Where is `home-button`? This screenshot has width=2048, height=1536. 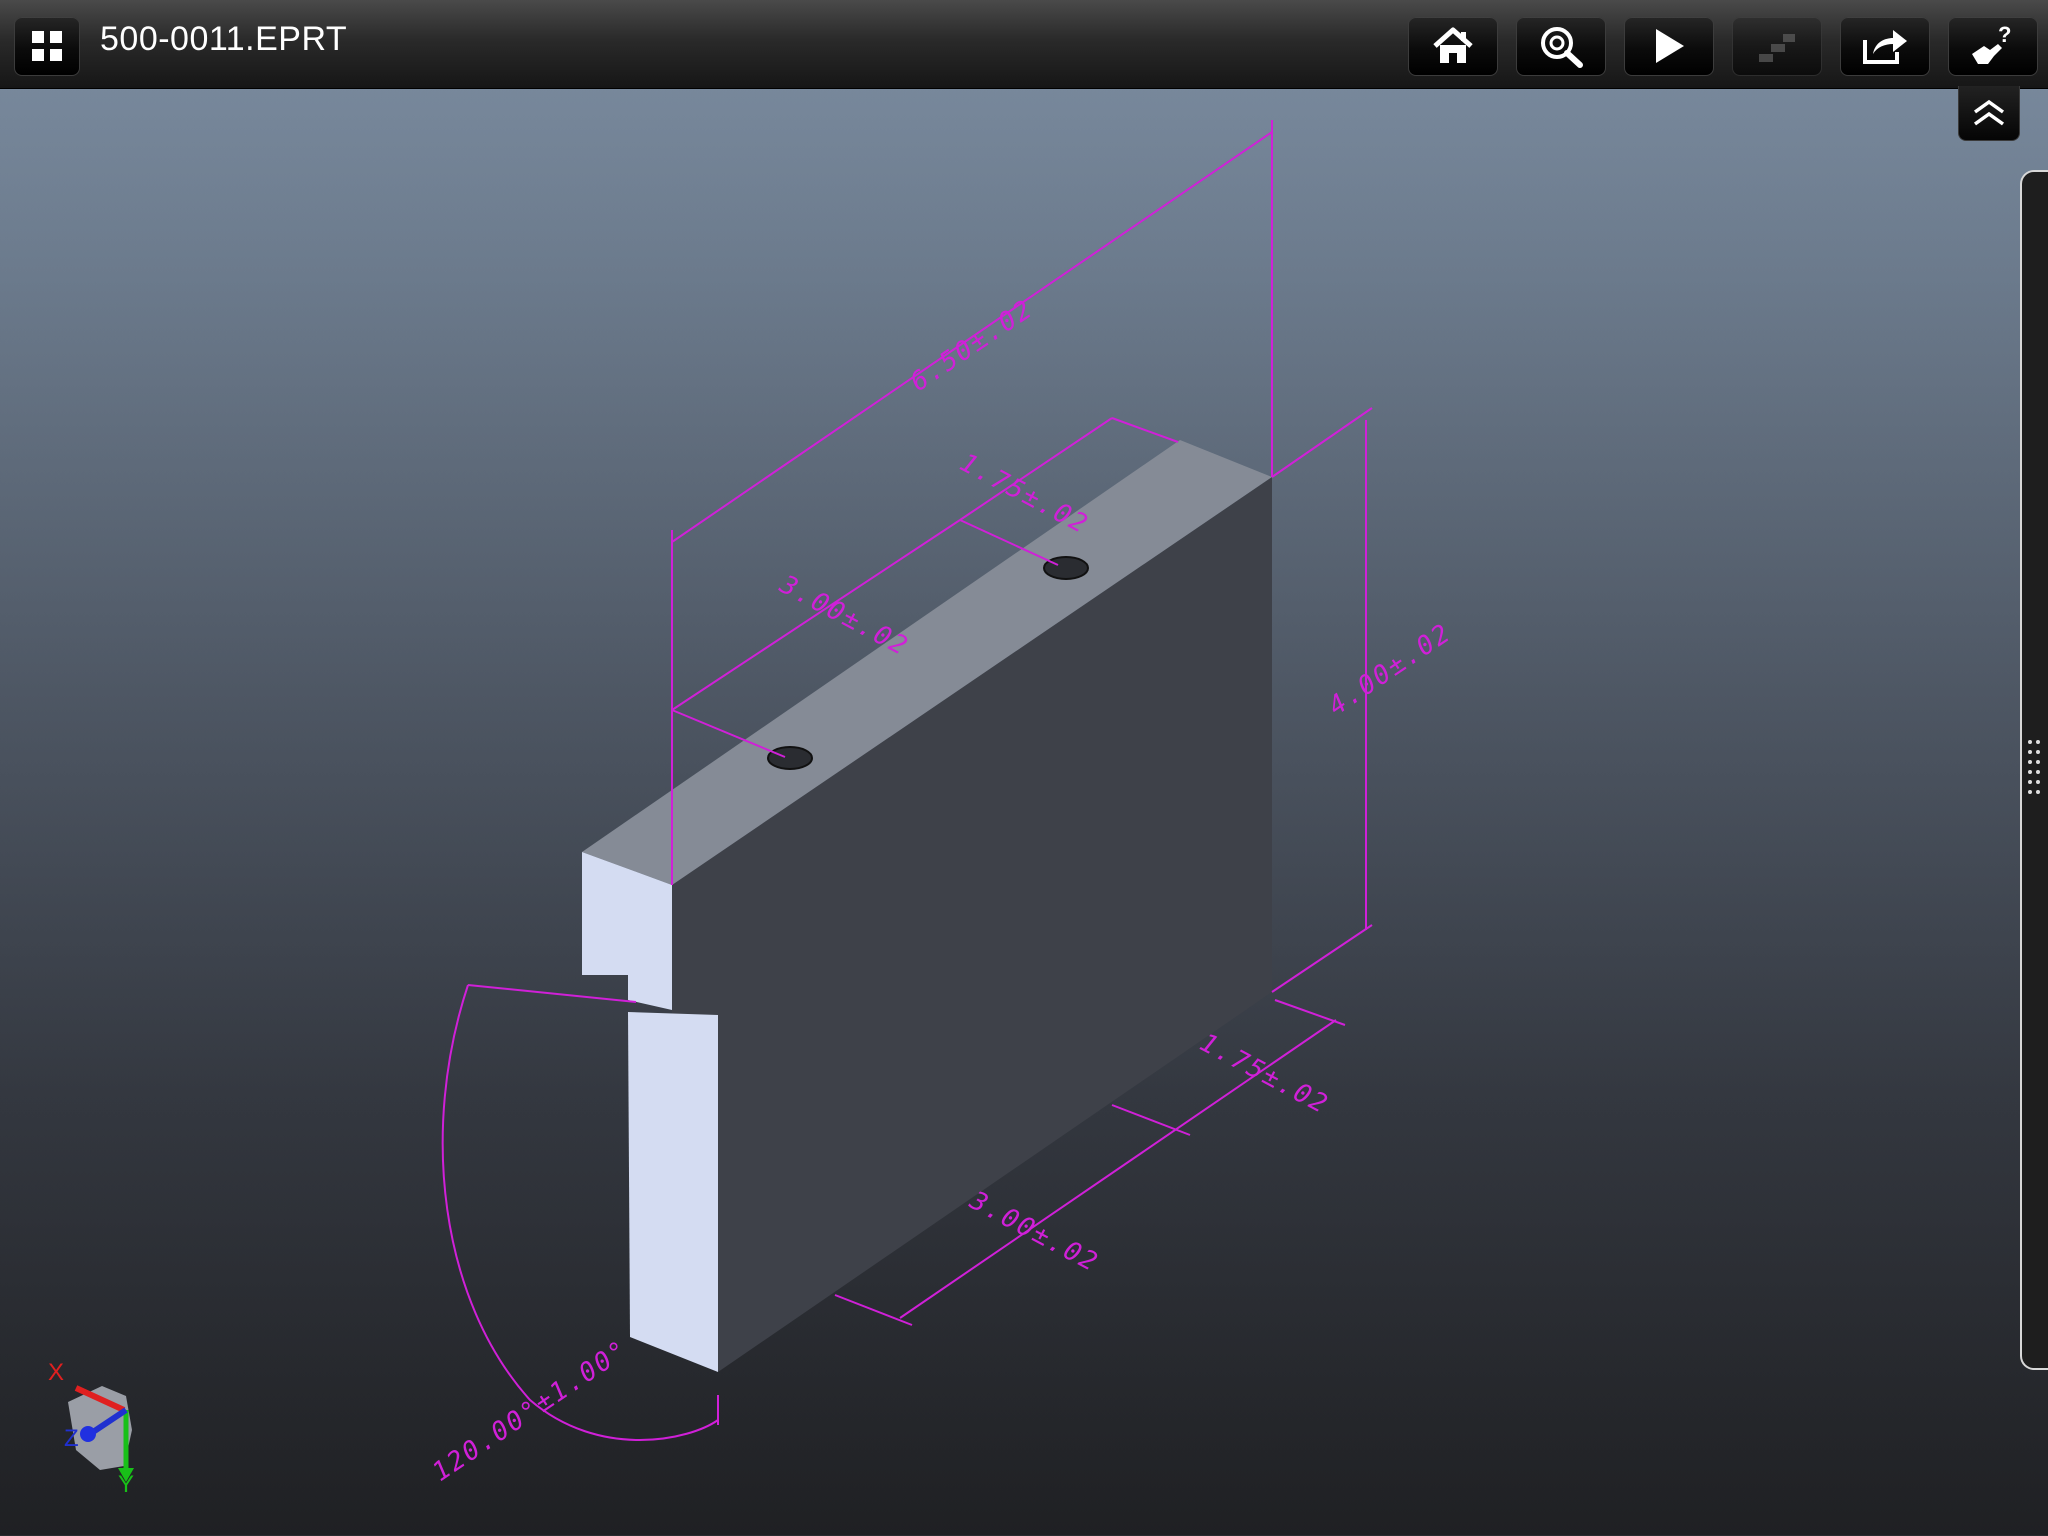
home-button is located at coordinates (1453, 46).